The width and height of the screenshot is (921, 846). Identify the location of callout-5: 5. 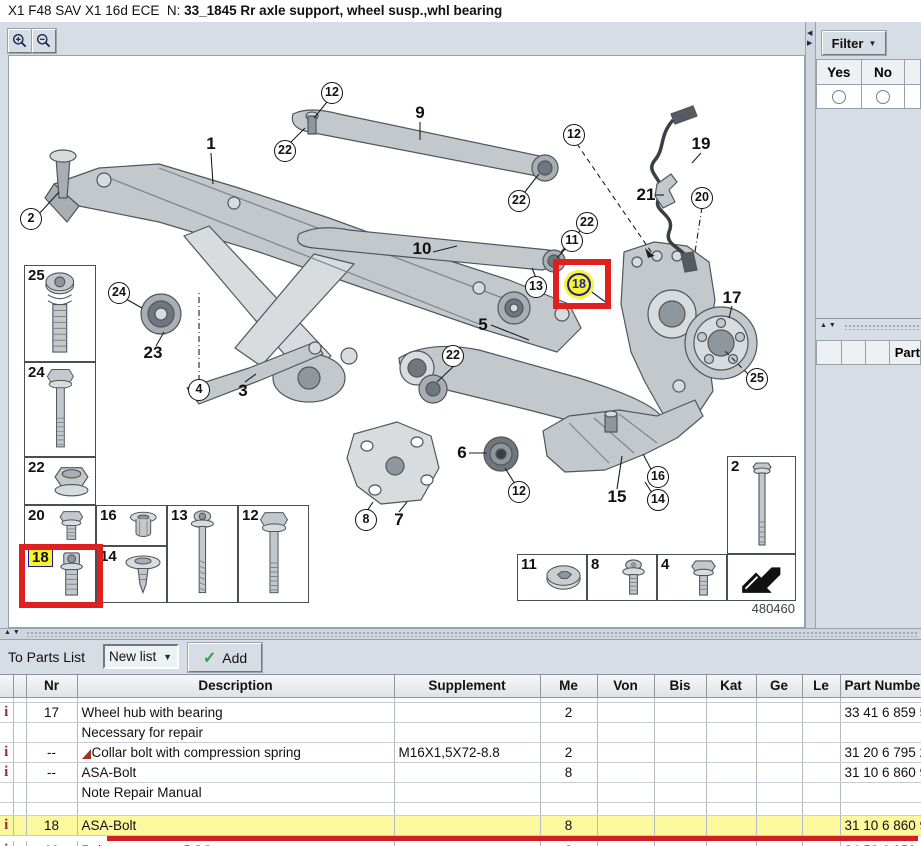
(483, 325).